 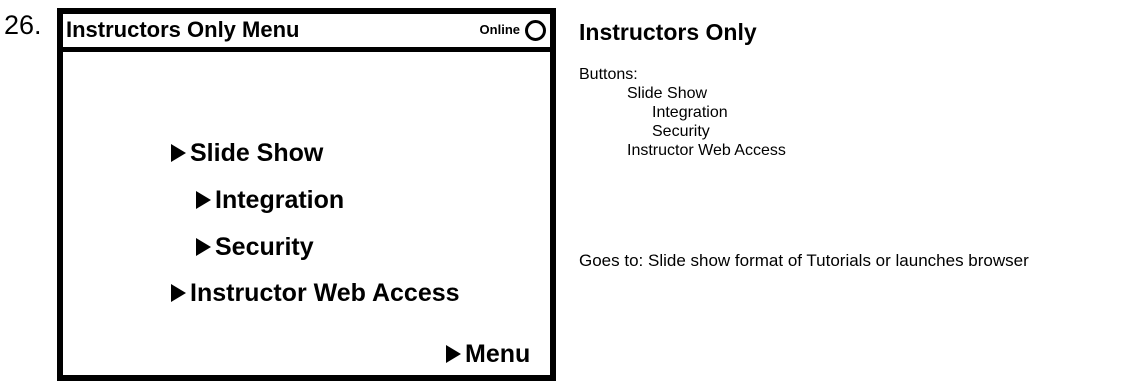 I want to click on security-button: Security, so click(x=255, y=247).